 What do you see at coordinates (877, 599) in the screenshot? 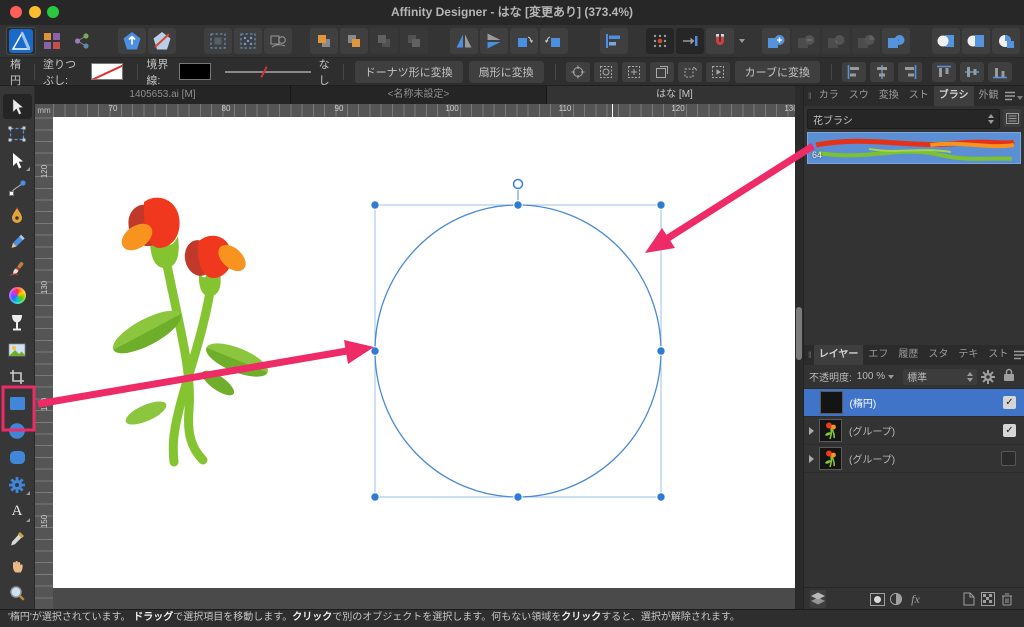
I see `mask-layer-icon` at bounding box center [877, 599].